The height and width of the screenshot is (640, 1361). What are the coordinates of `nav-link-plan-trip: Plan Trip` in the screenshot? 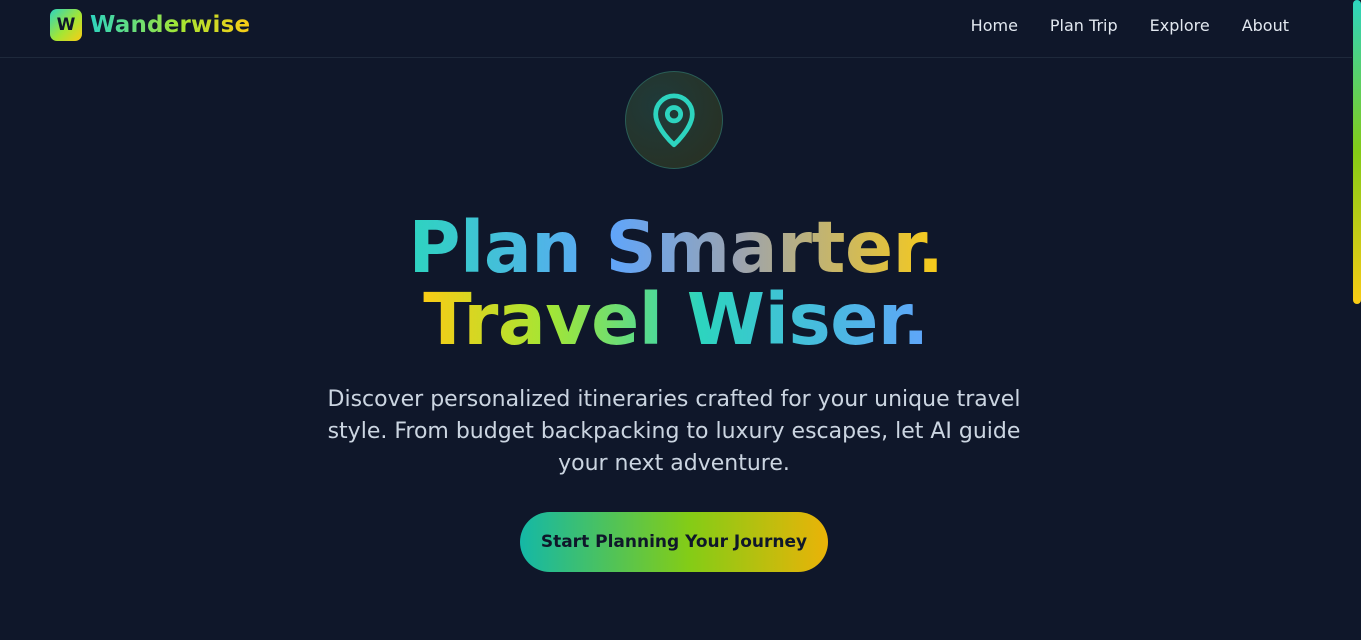 It's located at (1084, 25).